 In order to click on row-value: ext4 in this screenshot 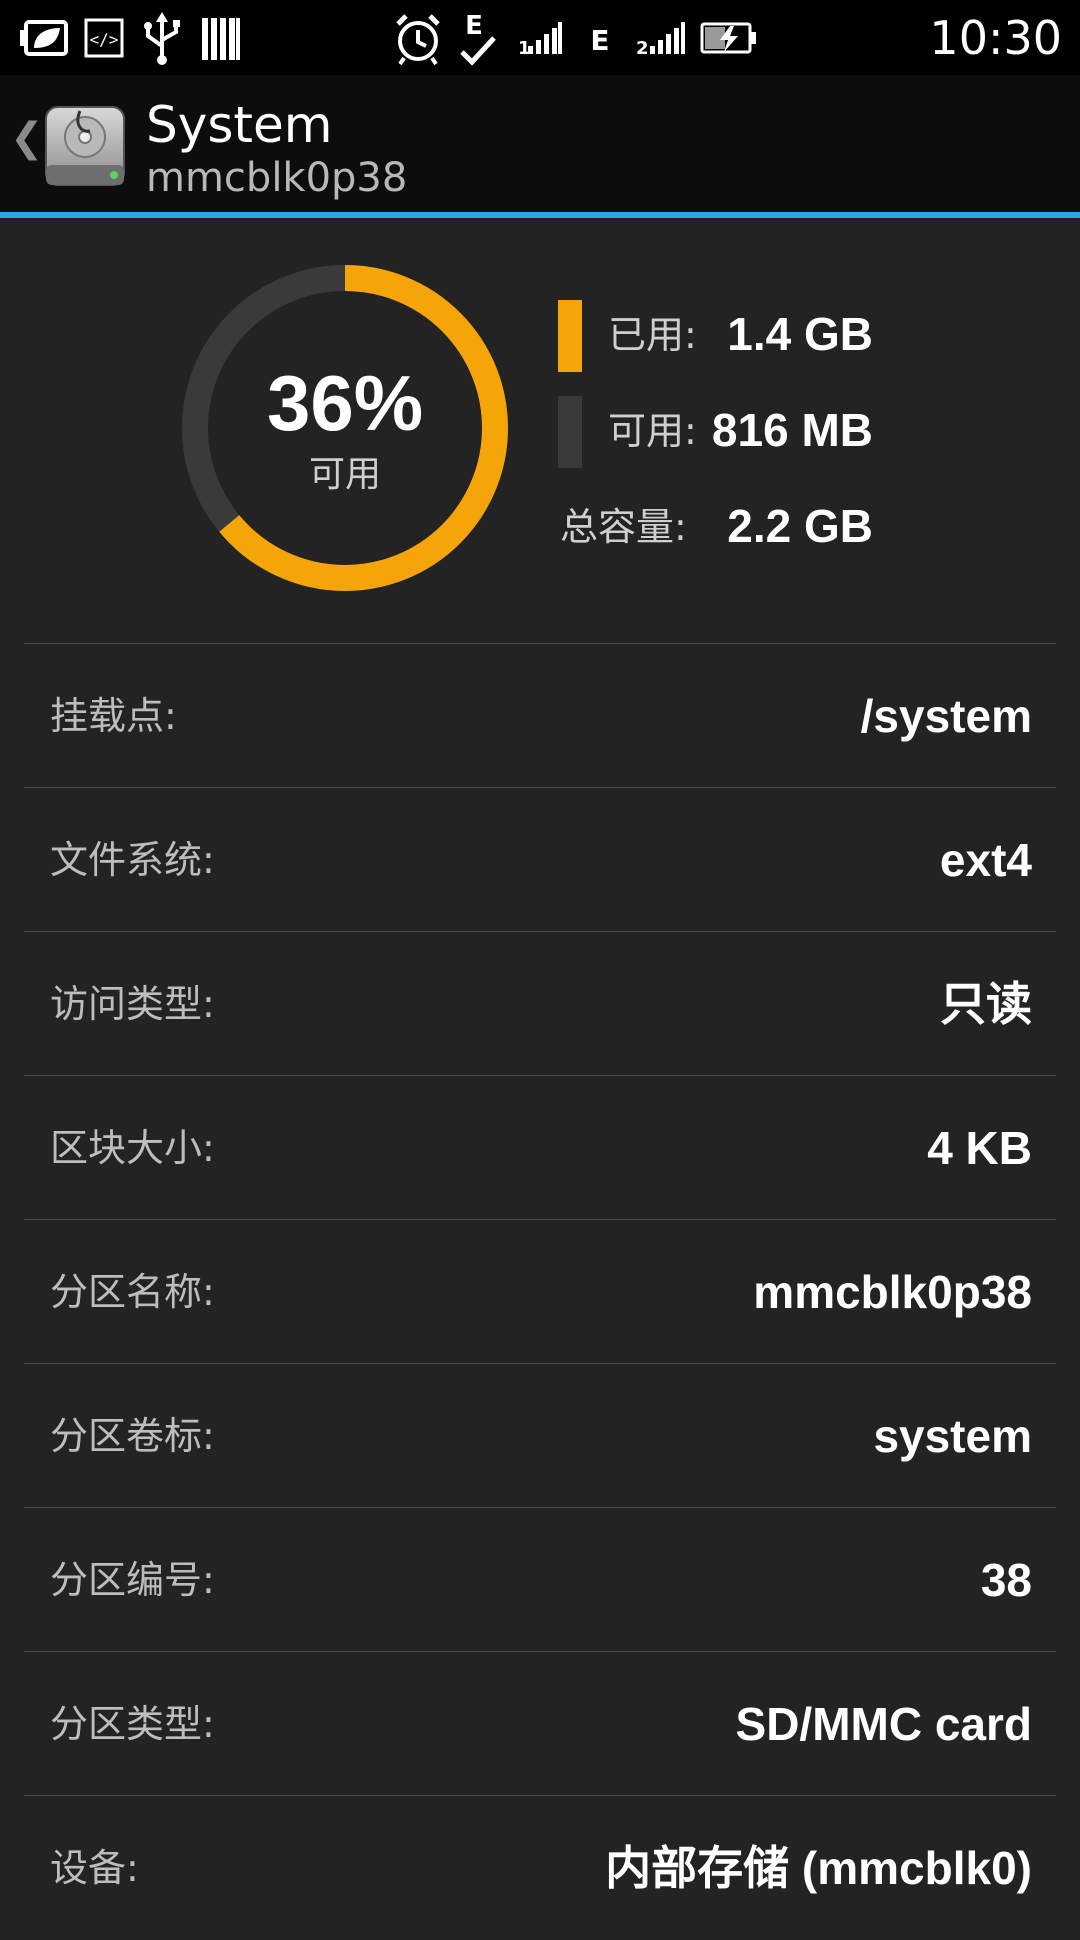, I will do `click(985, 860)`.